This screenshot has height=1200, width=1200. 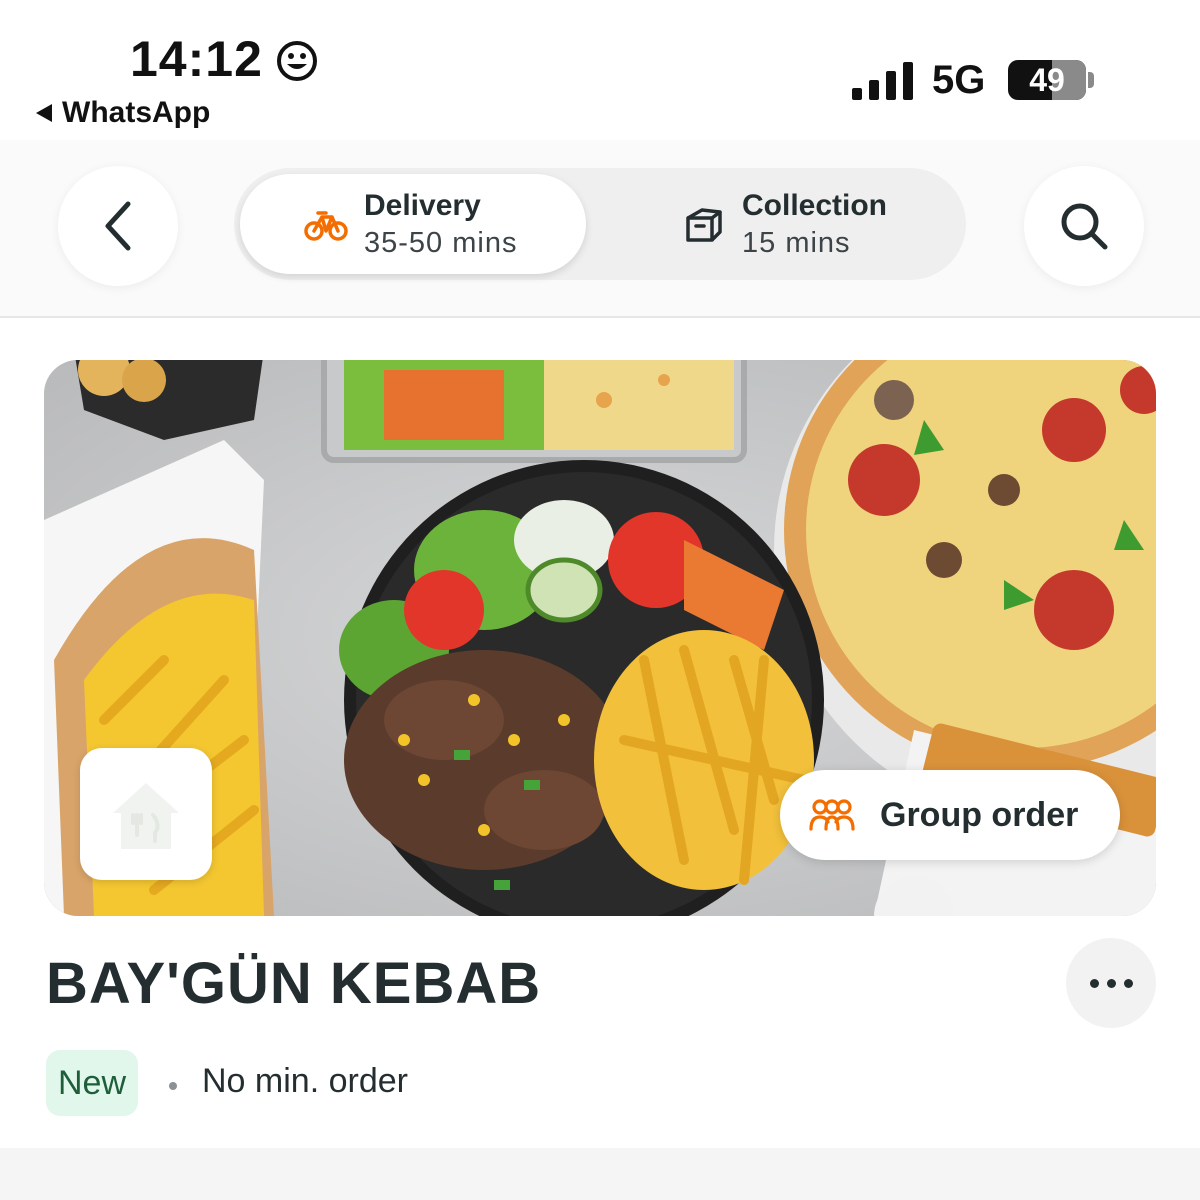 What do you see at coordinates (1111, 983) in the screenshot?
I see `more-options-button` at bounding box center [1111, 983].